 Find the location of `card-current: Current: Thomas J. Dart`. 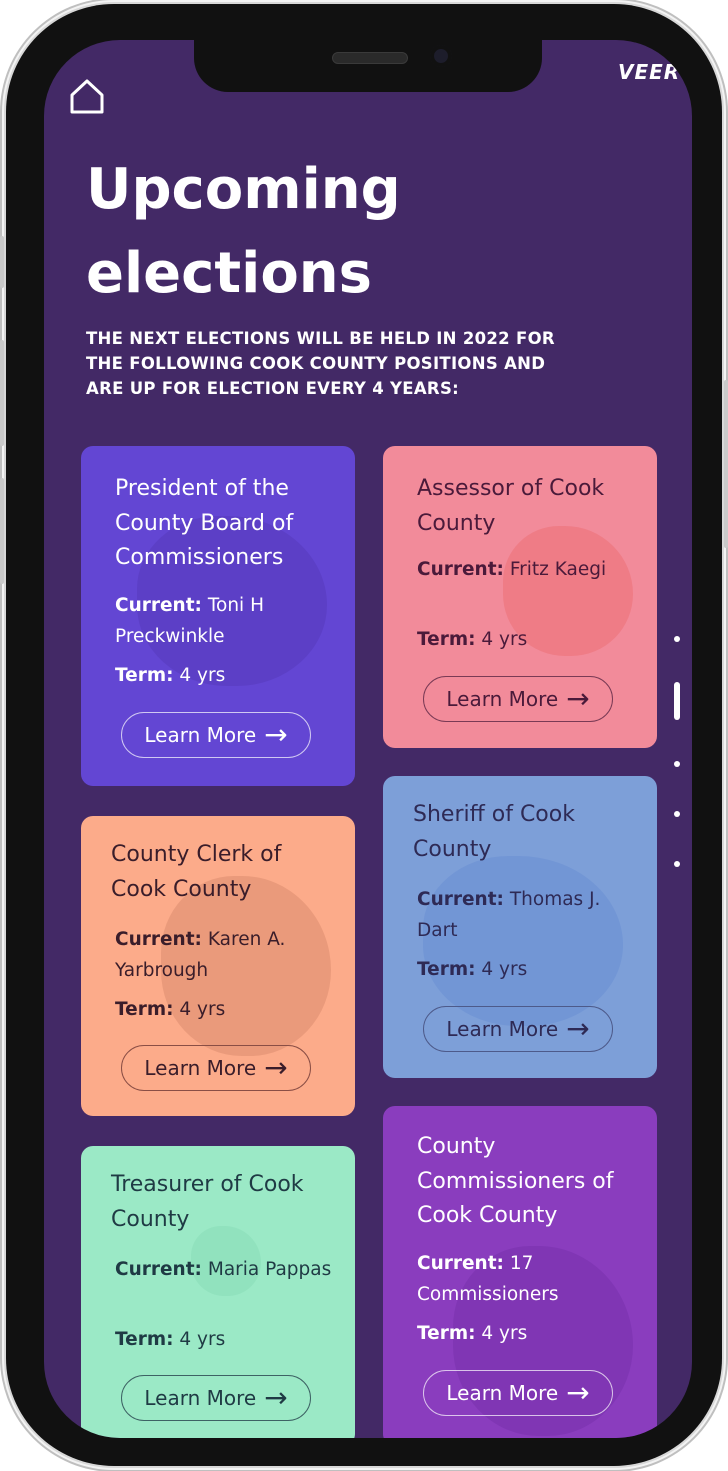

card-current: Current: Thomas J. Dart is located at coordinates (509, 915).